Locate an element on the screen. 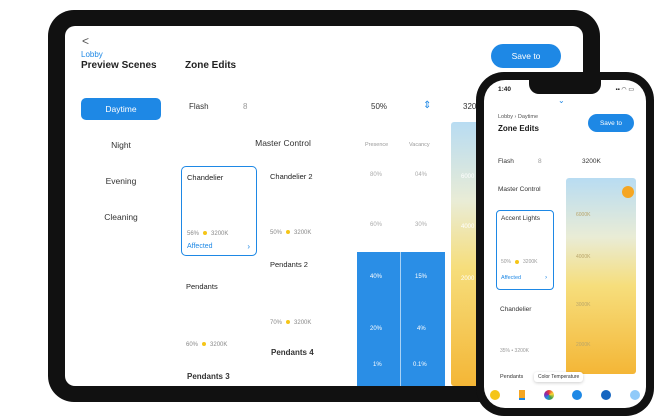 The height and width of the screenshot is (418, 662). presence-level: 60% is located at coordinates (376, 225).